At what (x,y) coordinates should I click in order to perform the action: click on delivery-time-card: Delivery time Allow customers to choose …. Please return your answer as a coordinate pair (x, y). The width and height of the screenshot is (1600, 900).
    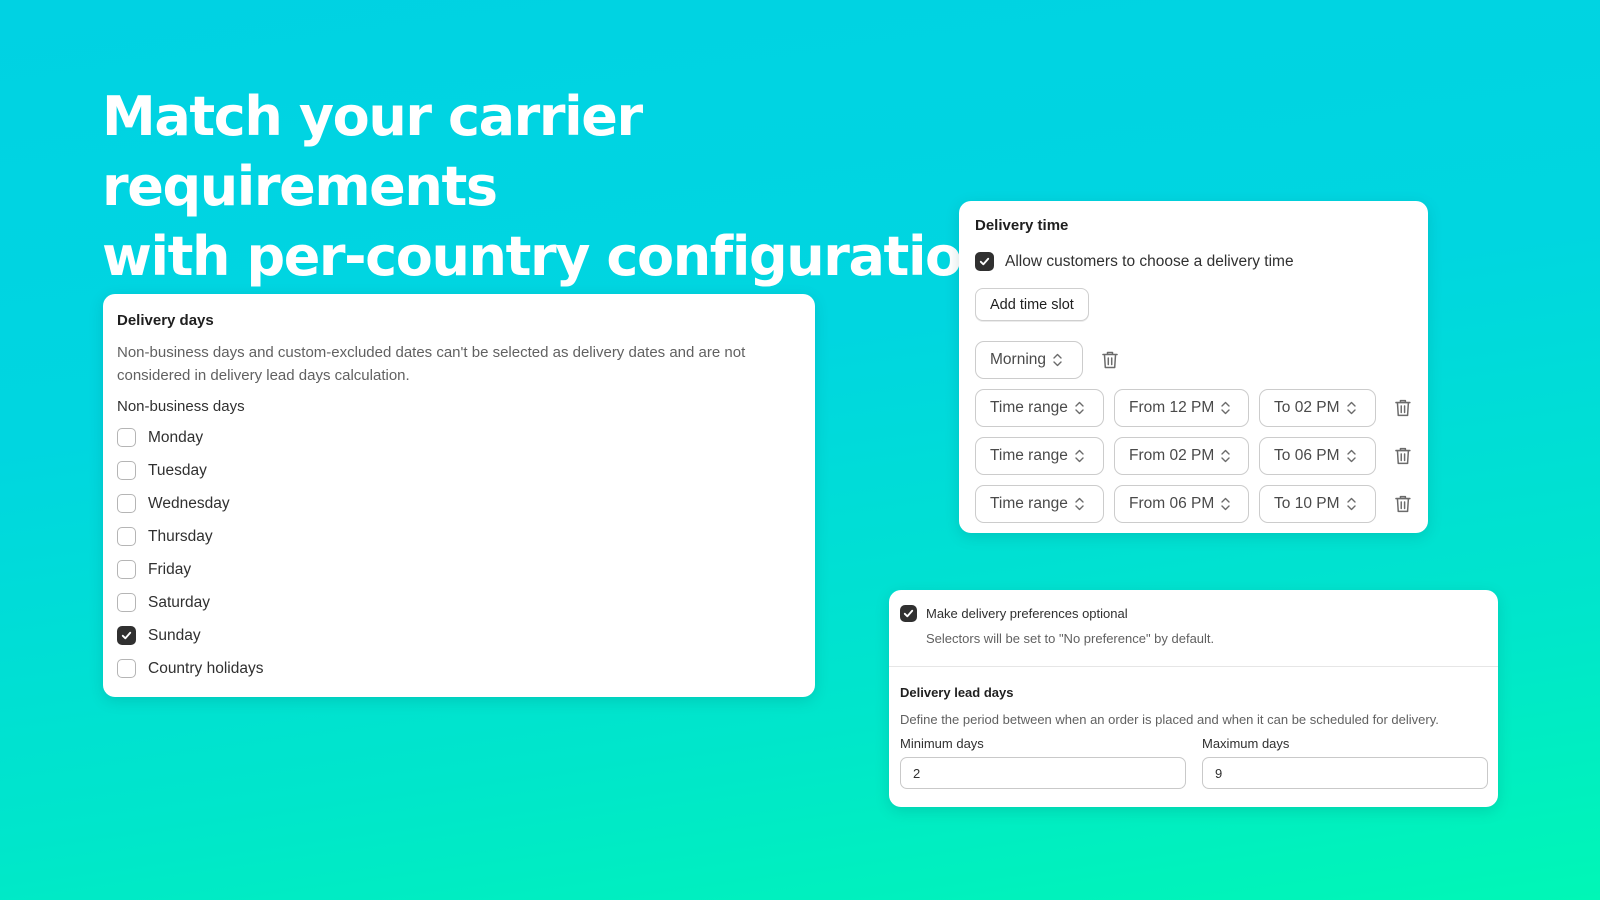
    Looking at the image, I should click on (1193, 367).